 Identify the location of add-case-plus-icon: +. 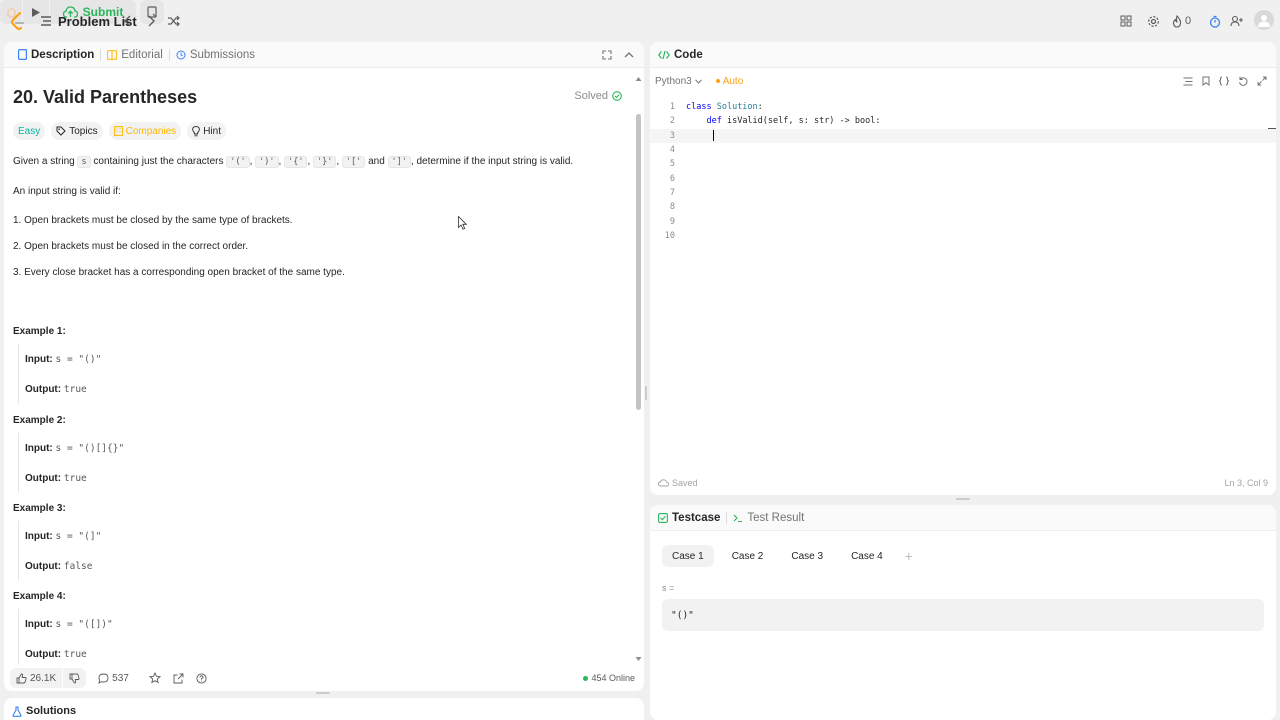
(909, 556).